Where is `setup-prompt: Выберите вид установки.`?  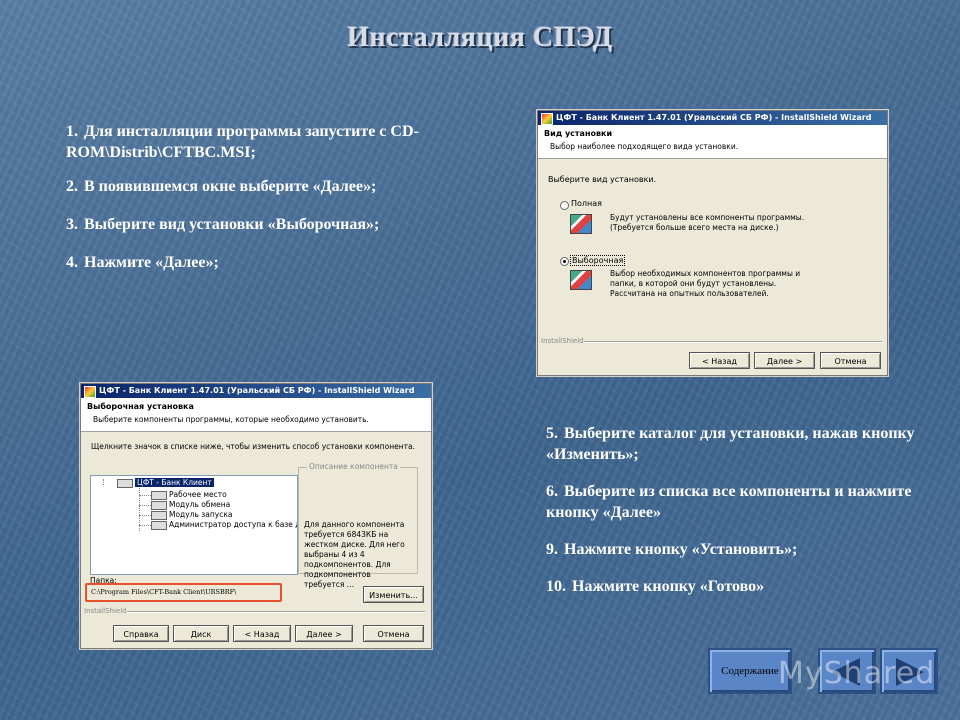
setup-prompt: Выберите вид установки. is located at coordinates (602, 179).